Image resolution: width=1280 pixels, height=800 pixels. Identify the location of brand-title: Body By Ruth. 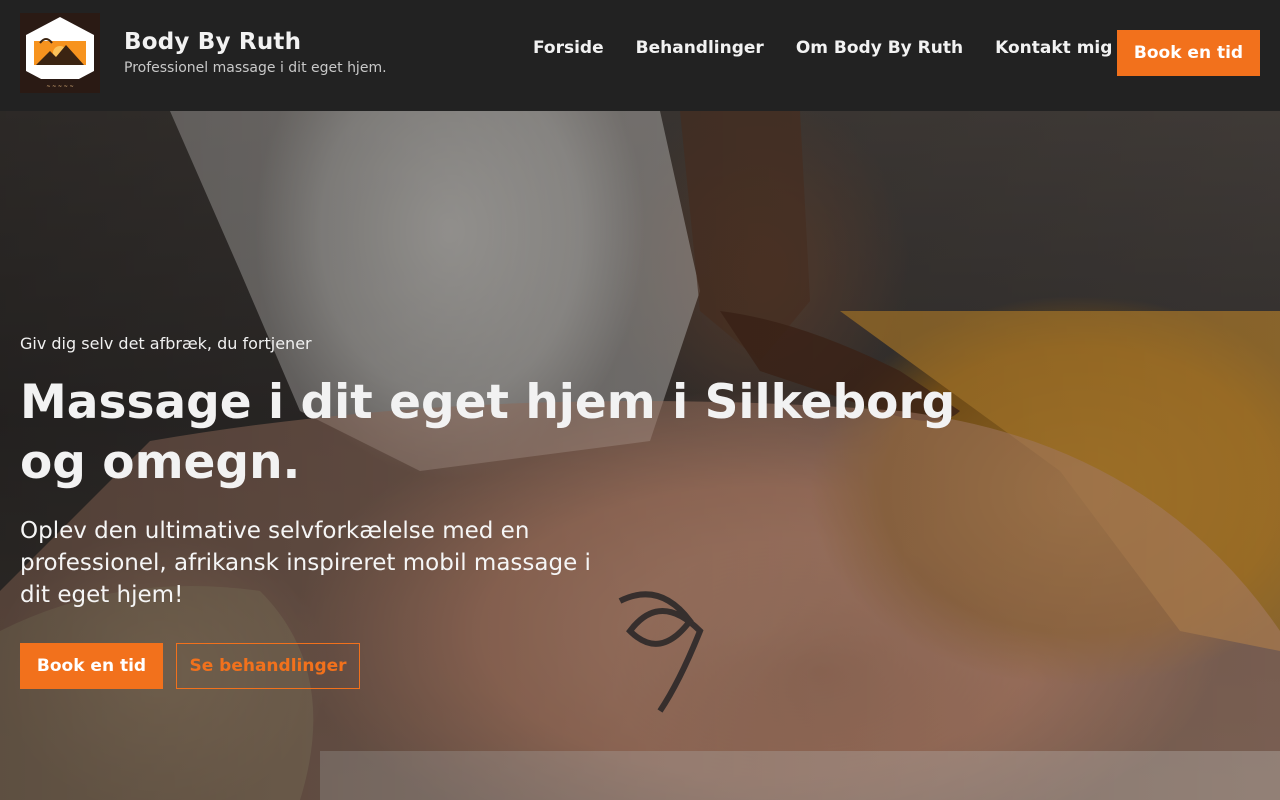
(212, 42).